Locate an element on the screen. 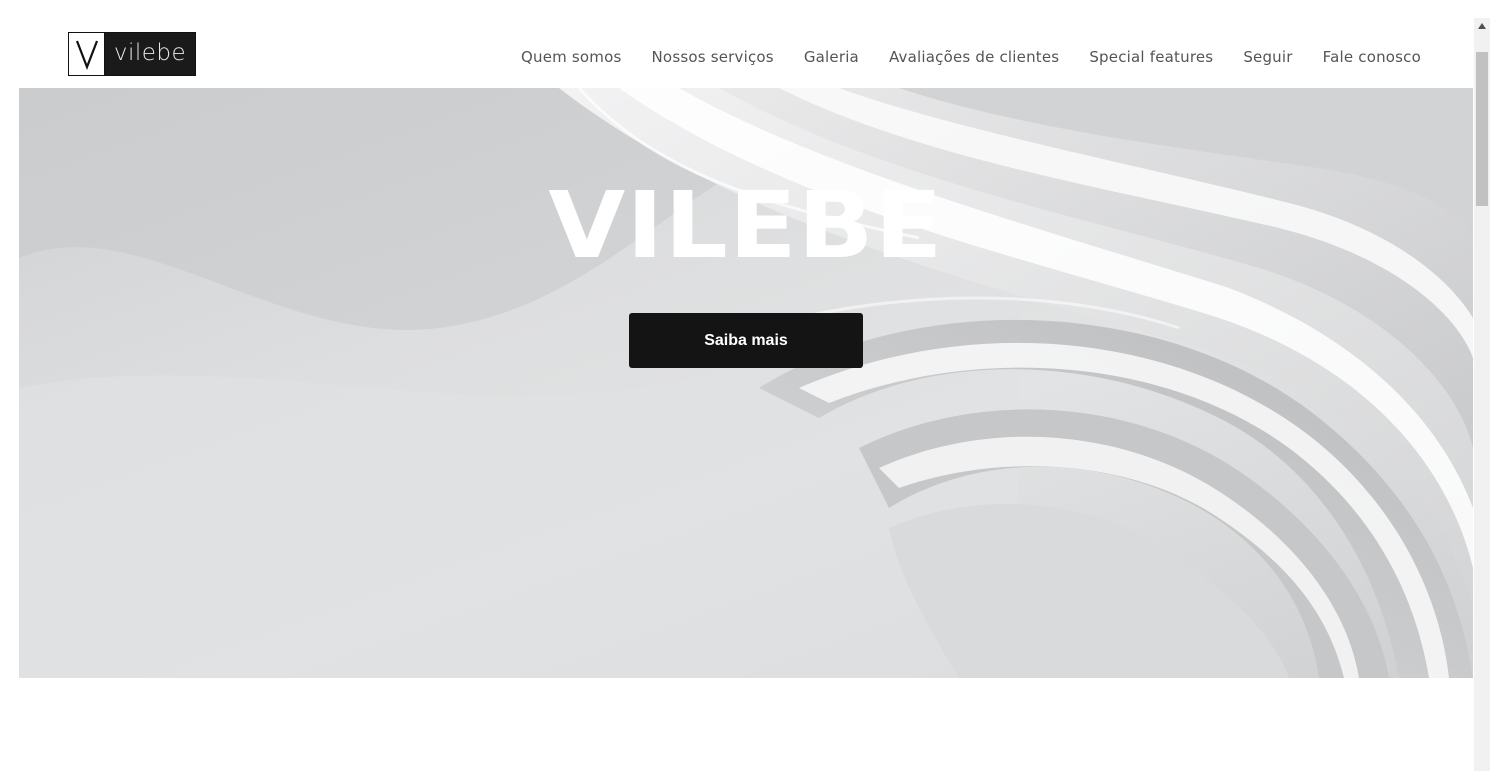  nav-item-fale-conosco: Fale conosco is located at coordinates (1372, 57).